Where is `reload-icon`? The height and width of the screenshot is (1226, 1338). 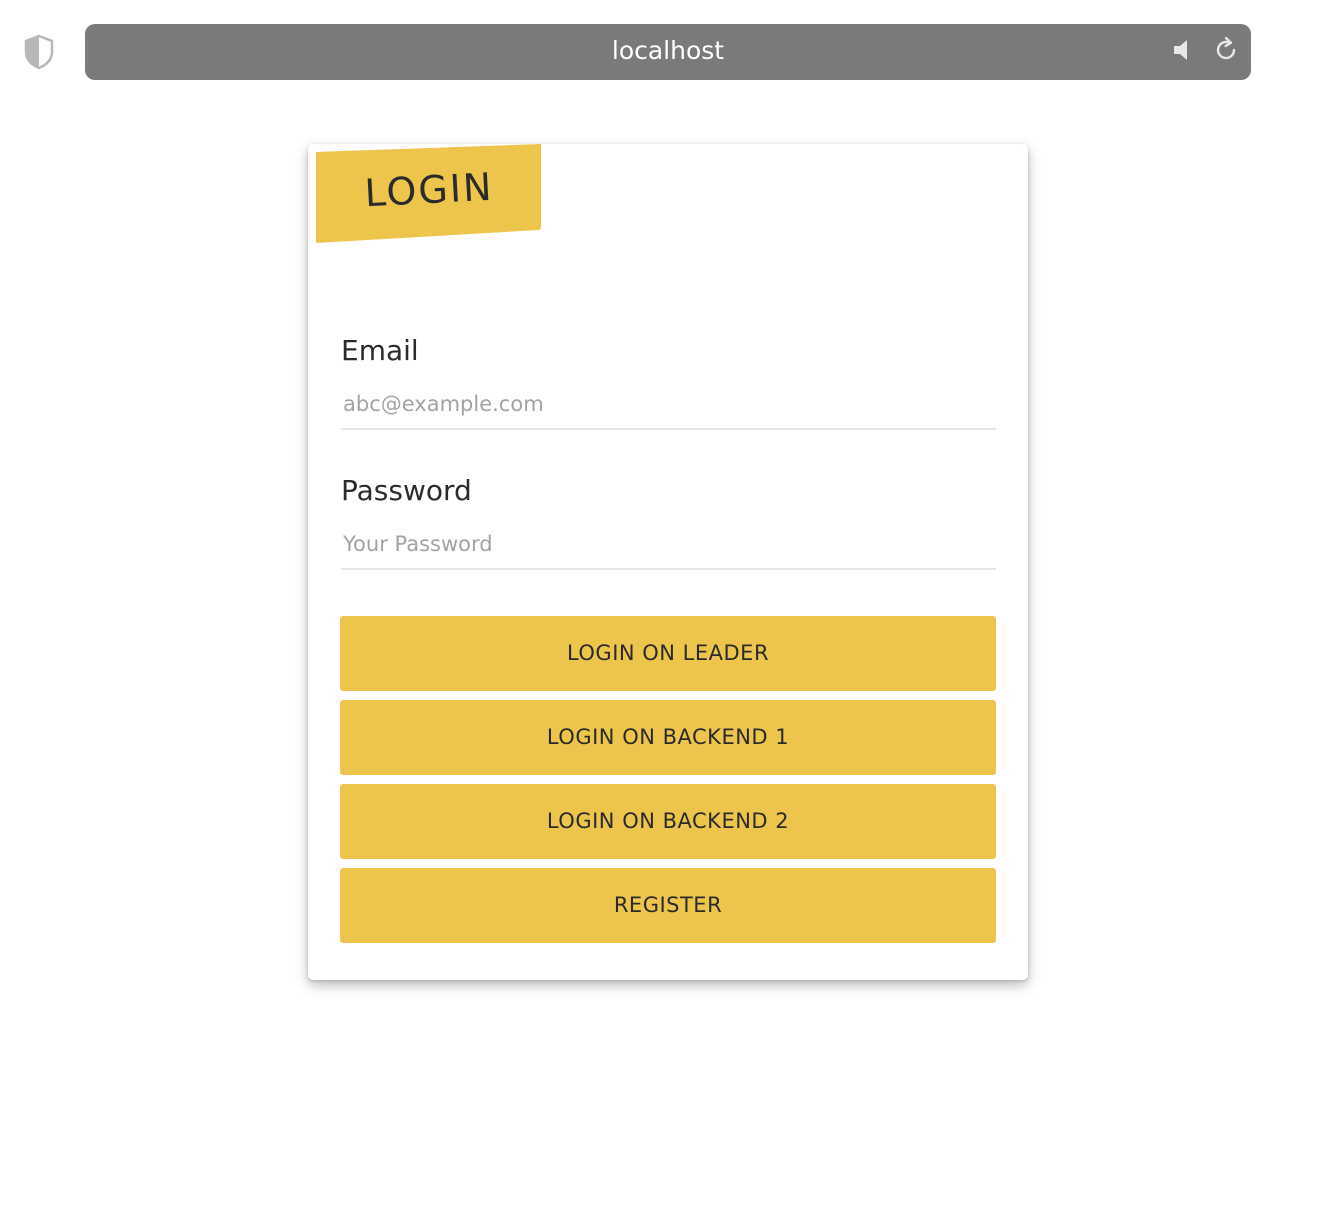 reload-icon is located at coordinates (1226, 50).